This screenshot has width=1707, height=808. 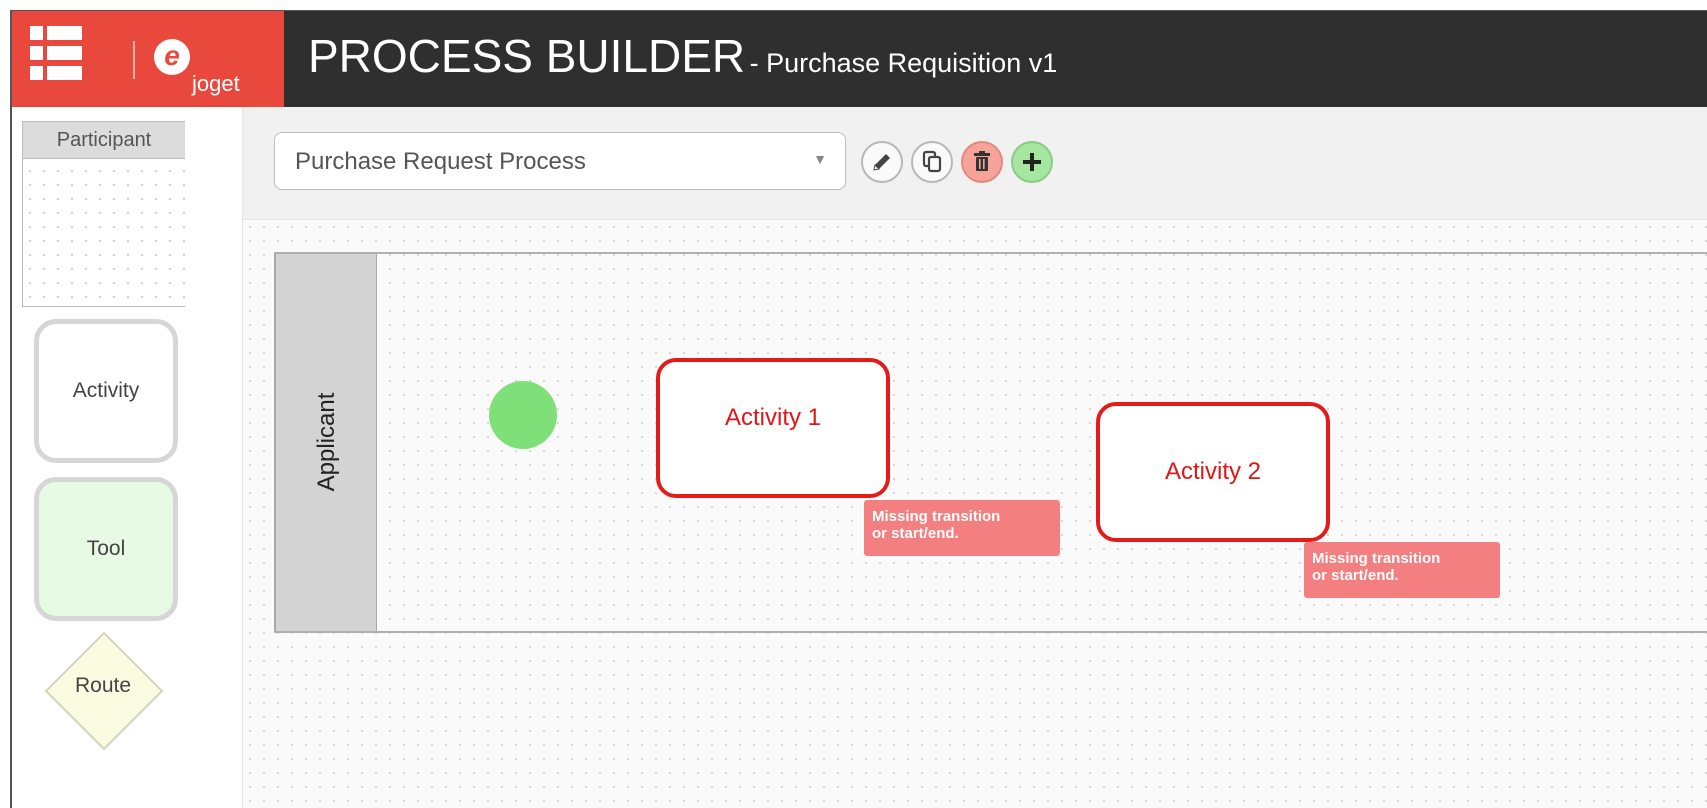 I want to click on activity-label: Activity 2, so click(x=1213, y=471).